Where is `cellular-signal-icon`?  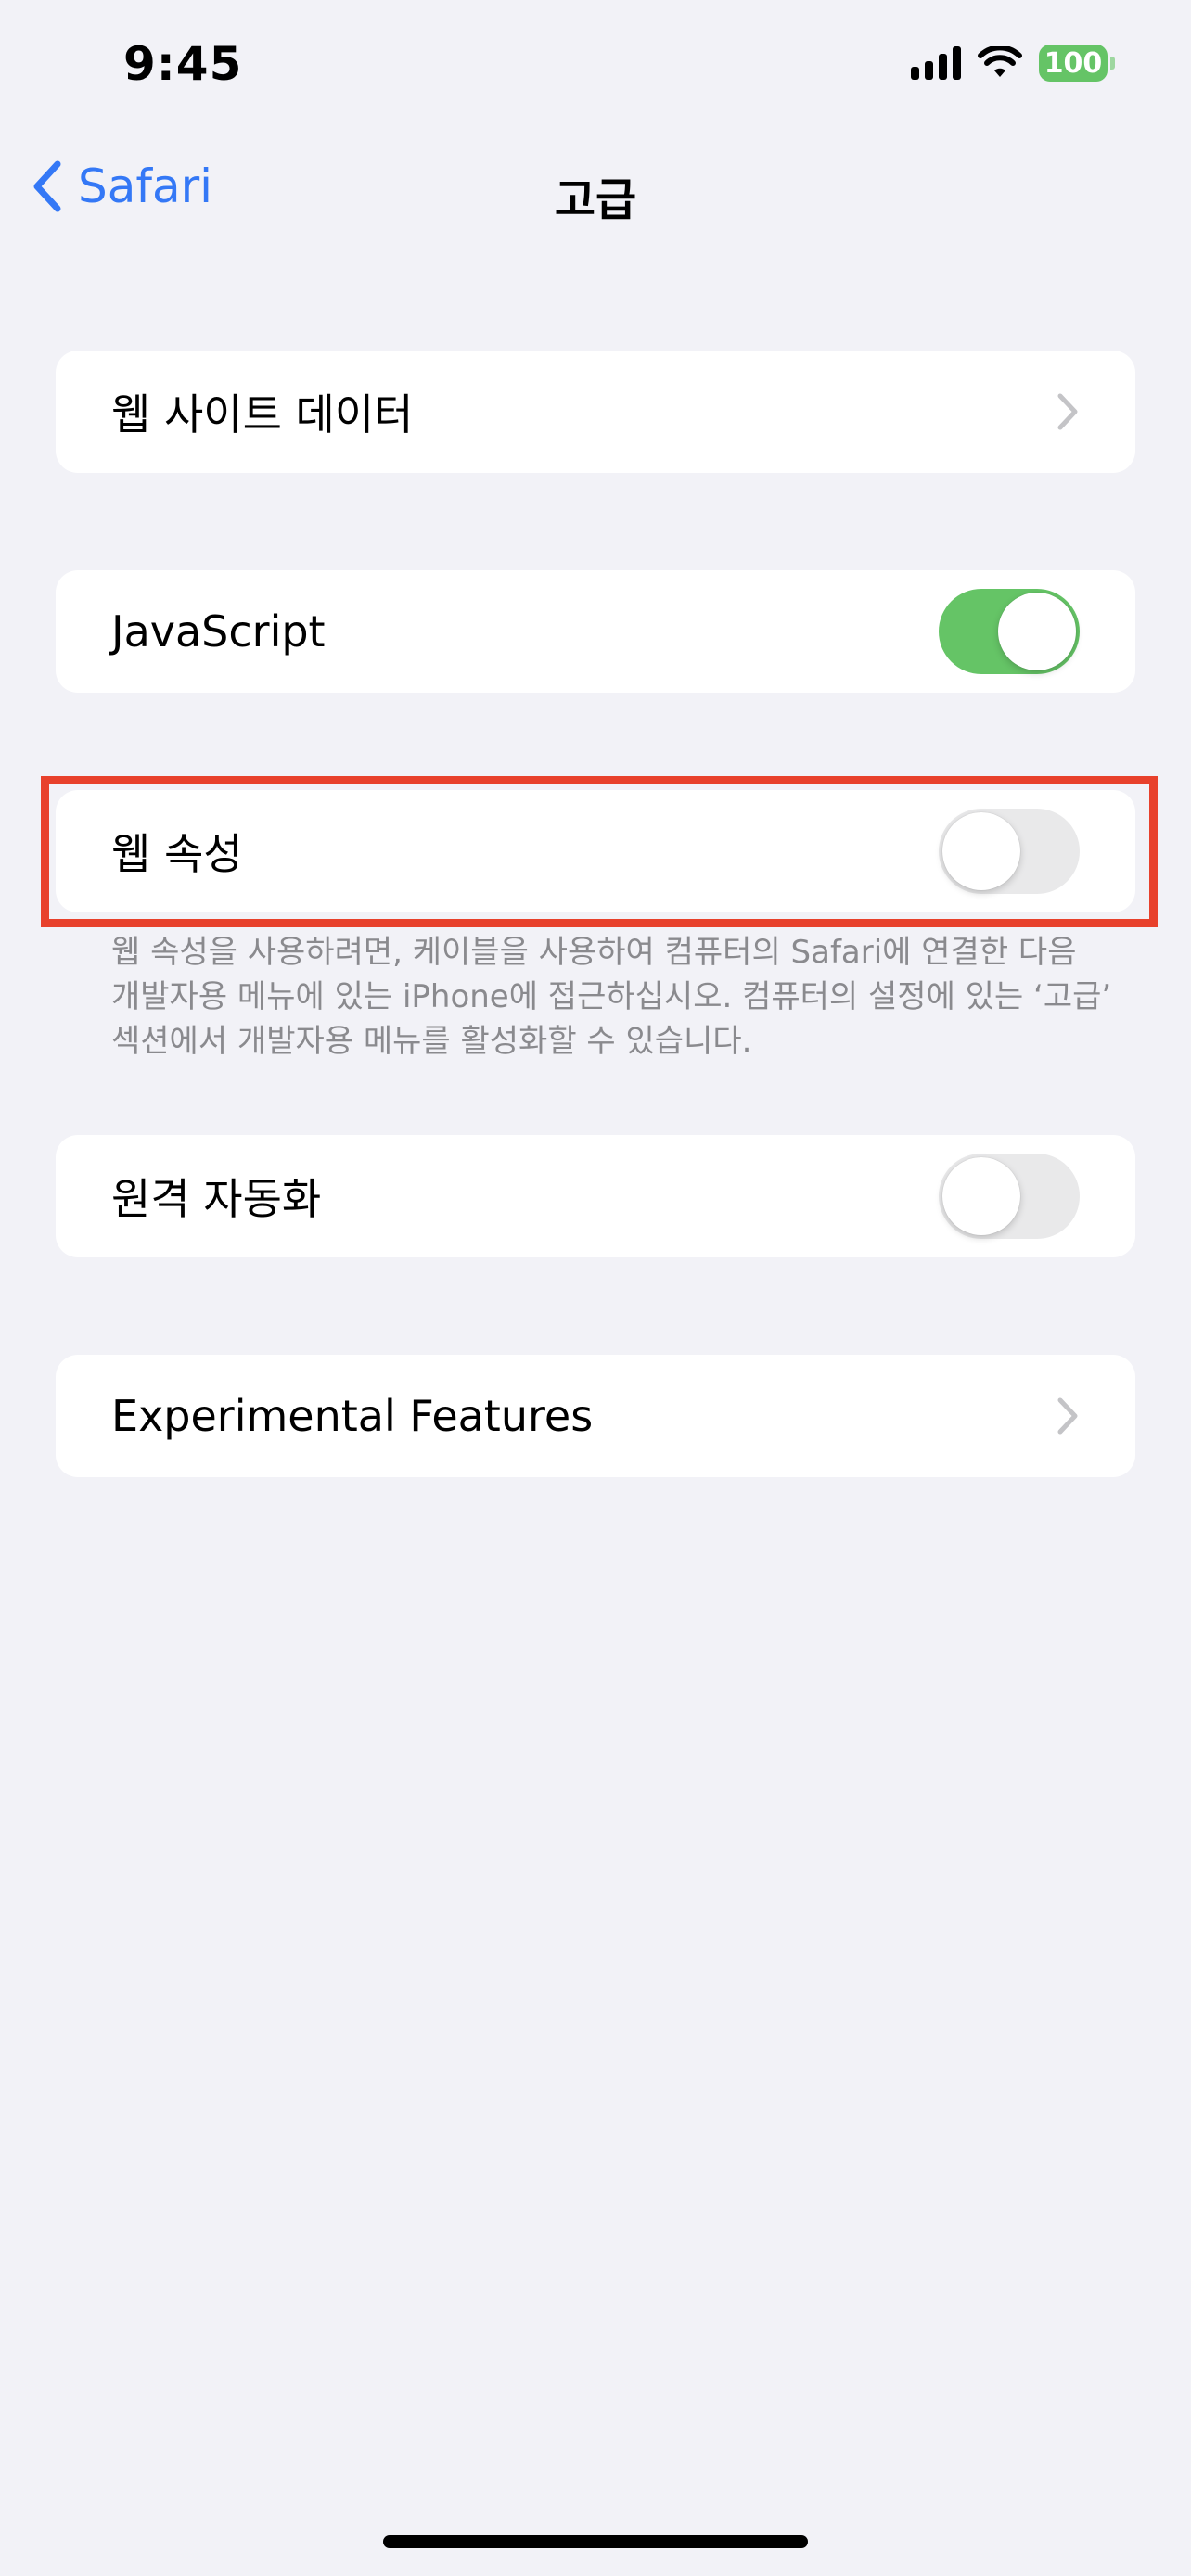 cellular-signal-icon is located at coordinates (936, 63).